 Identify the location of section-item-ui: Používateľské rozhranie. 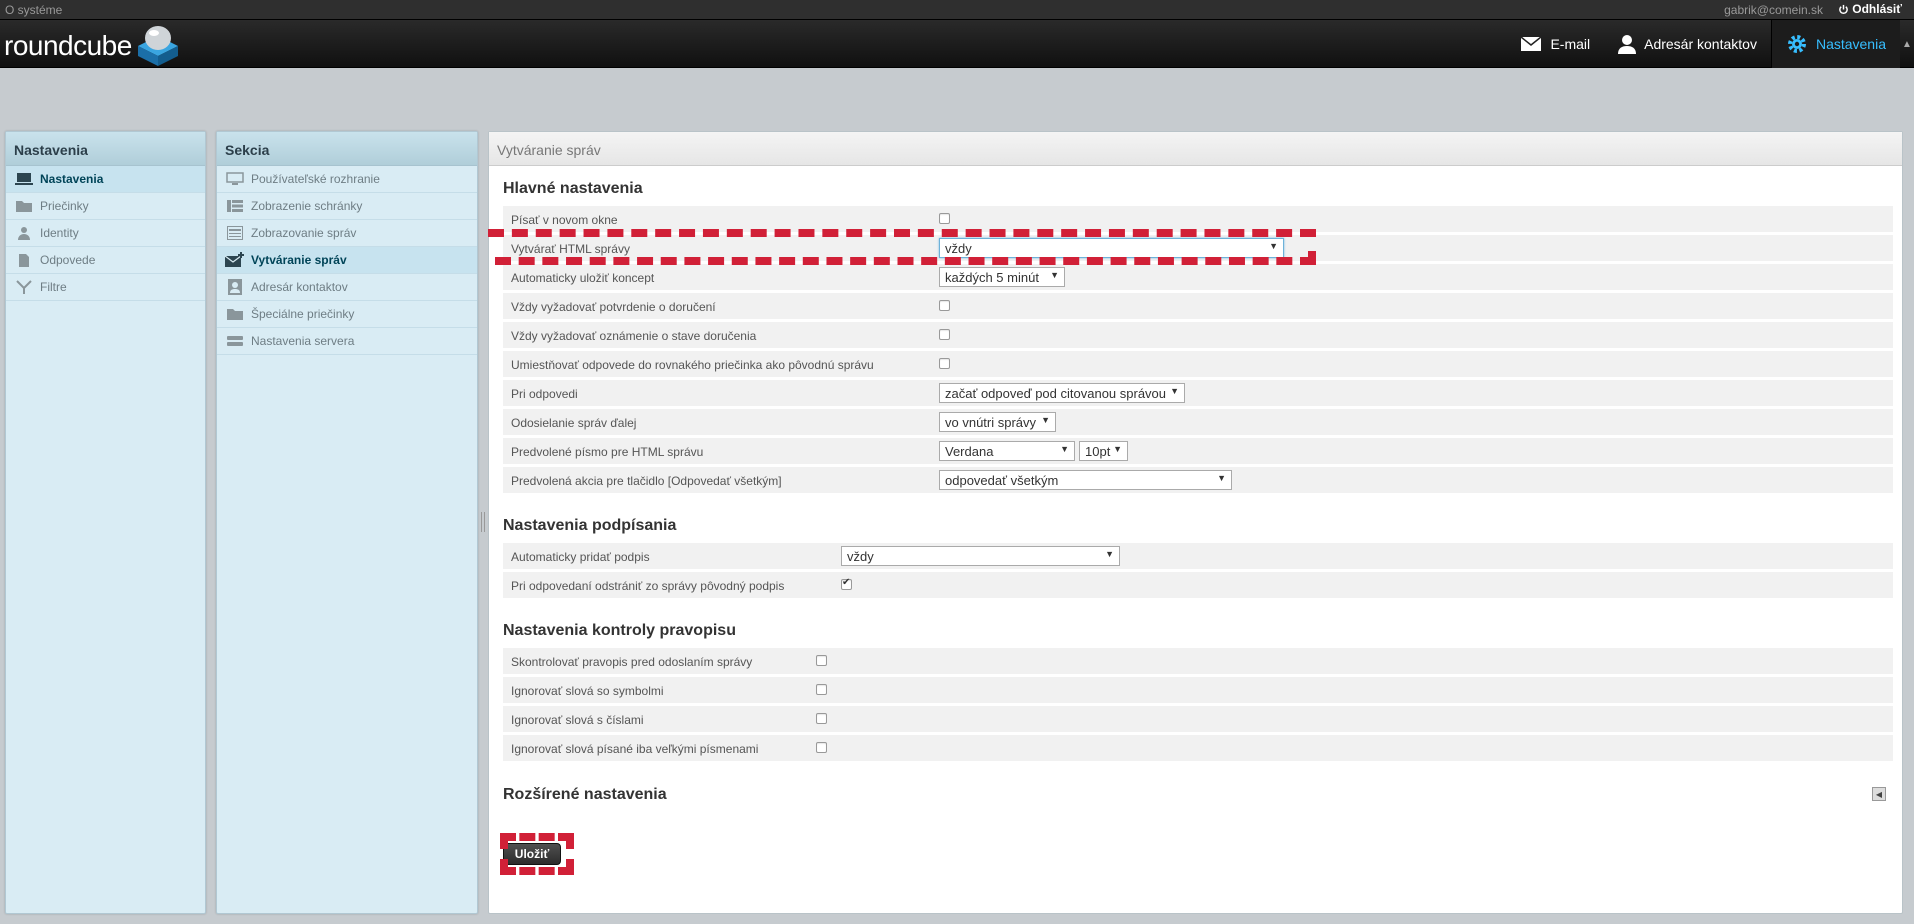
(347, 179).